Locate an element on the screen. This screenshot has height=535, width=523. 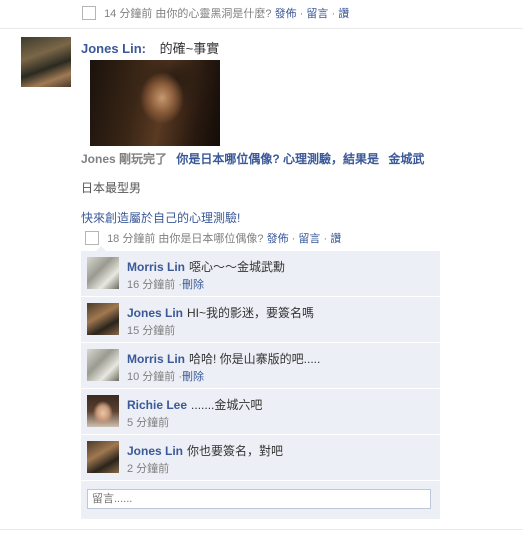
attachment-description: 日本最型男 is located at coordinates (111, 188).